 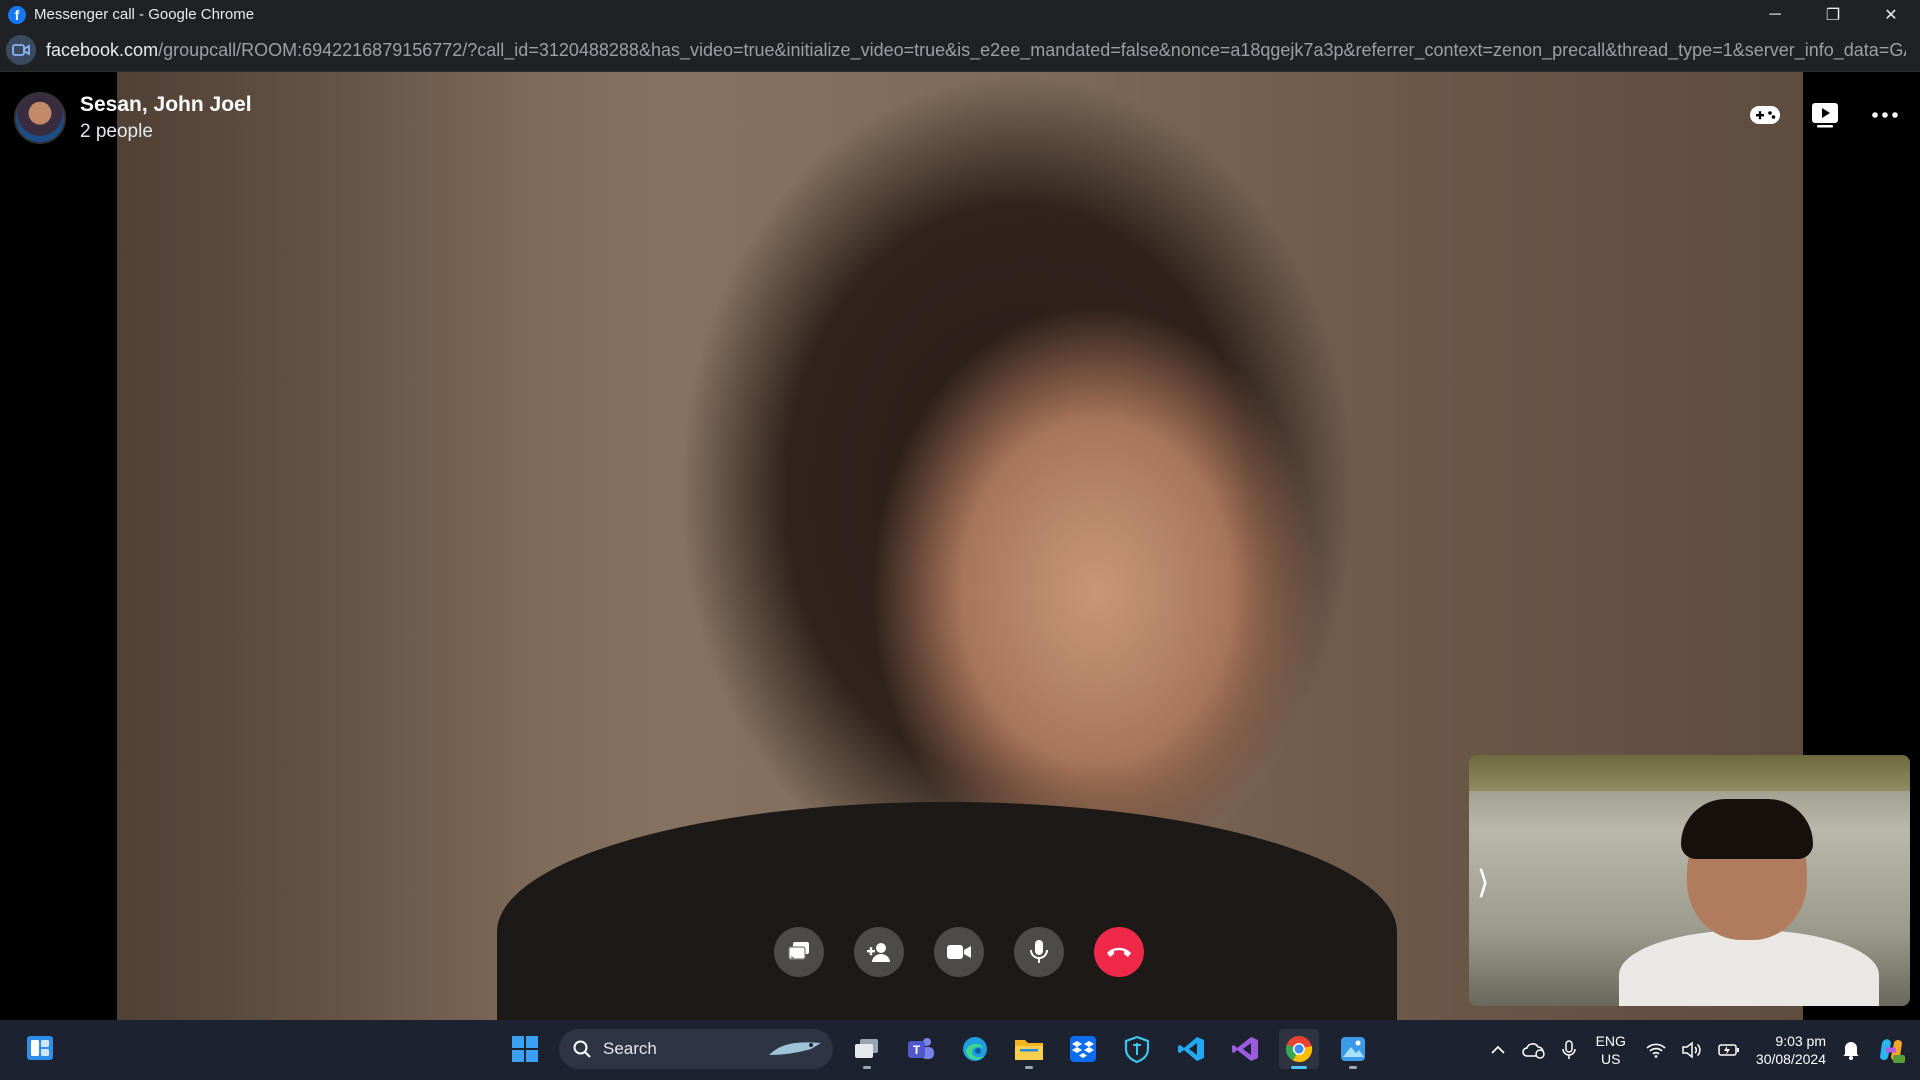 I want to click on collapse-self-view-icon: ⟩, so click(x=1483, y=882).